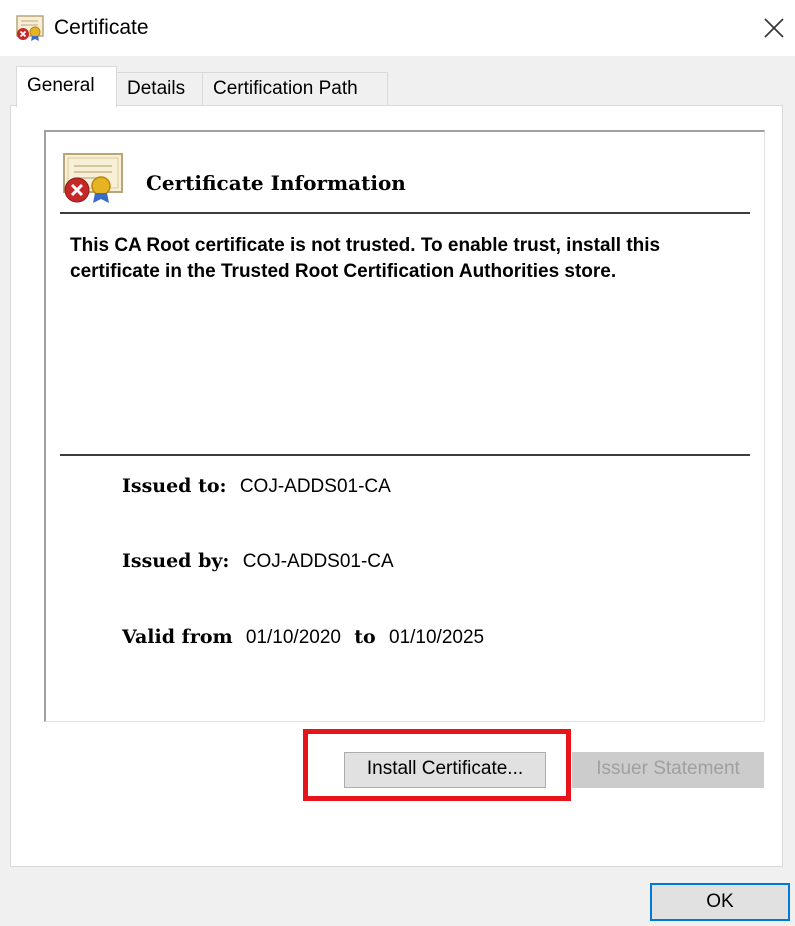 This screenshot has height=926, width=795. What do you see at coordinates (315, 486) in the screenshot?
I see `issued-to-value: COJ-ADDS01-CA` at bounding box center [315, 486].